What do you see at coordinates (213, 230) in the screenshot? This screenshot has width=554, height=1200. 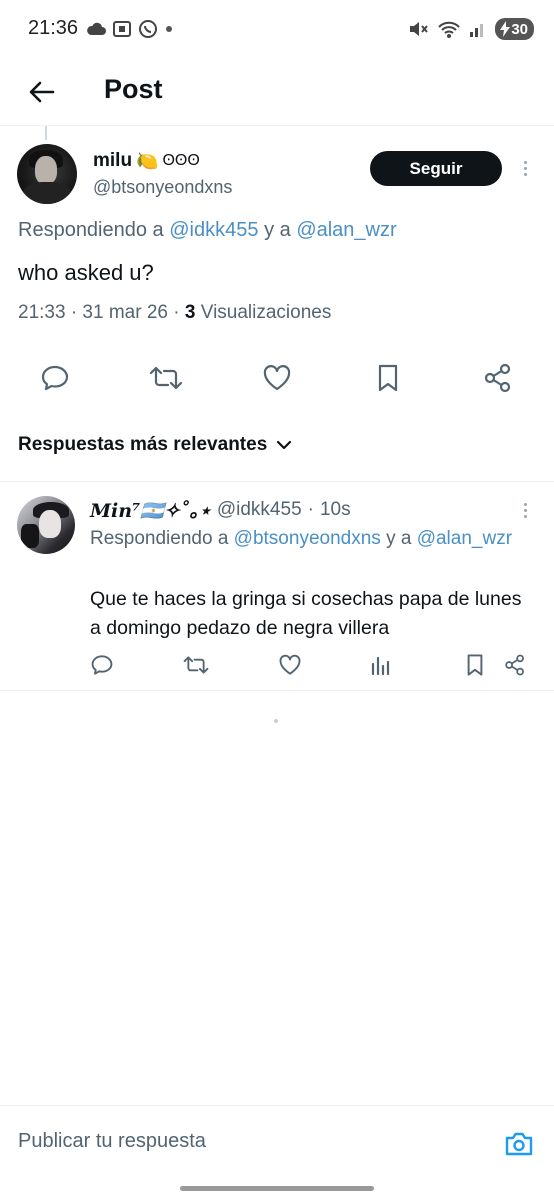 I see `replying-link-1: @idkk455` at bounding box center [213, 230].